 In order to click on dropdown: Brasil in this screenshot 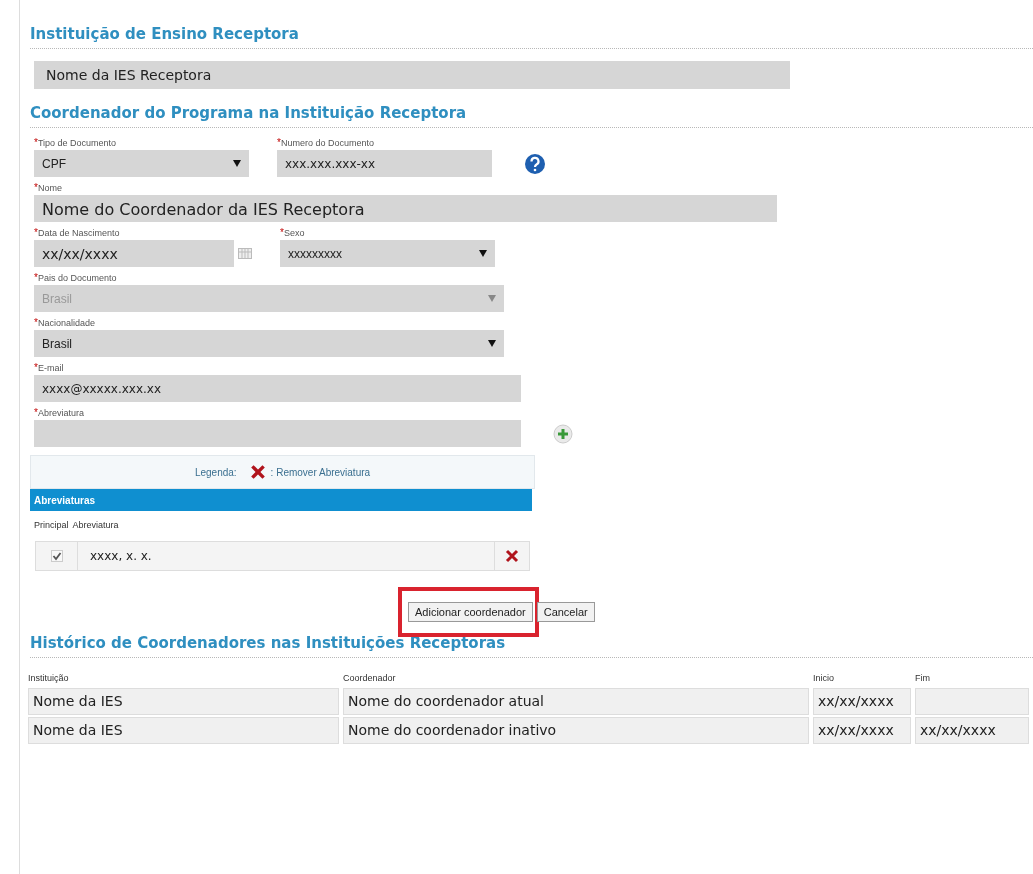, I will do `click(269, 343)`.